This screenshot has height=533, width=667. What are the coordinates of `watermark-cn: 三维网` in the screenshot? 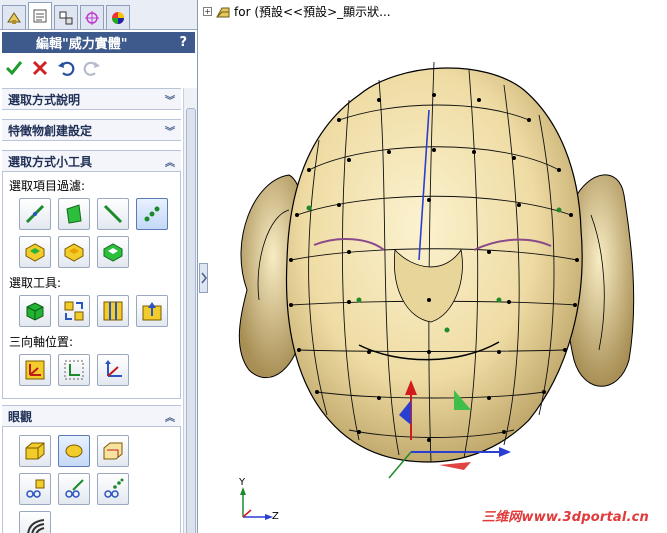 It's located at (501, 517).